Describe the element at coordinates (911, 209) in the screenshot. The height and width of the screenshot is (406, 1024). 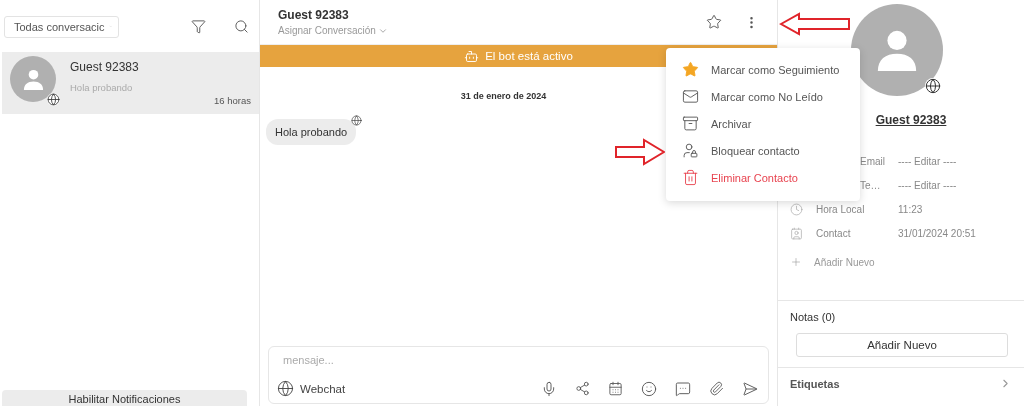
I see `field-value: 11:23` at that location.